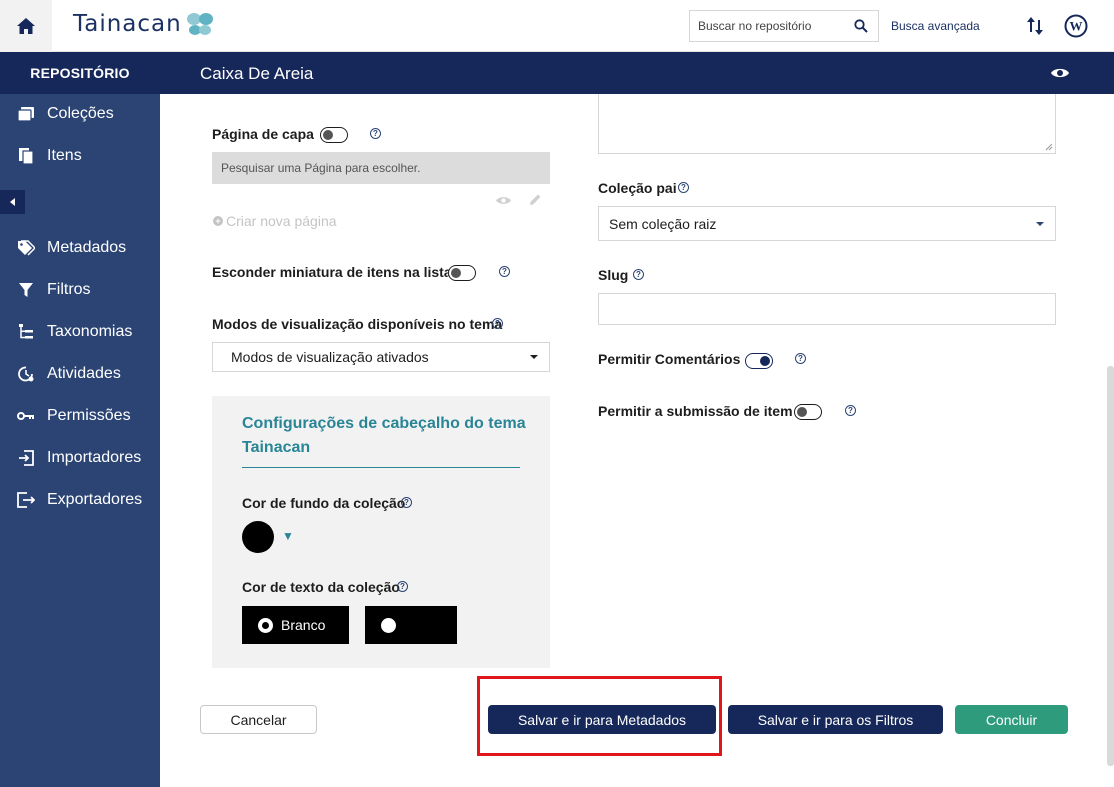 Image resolution: width=1114 pixels, height=787 pixels. What do you see at coordinates (330, 357) in the screenshot?
I see `view-modes-value: Modos de visualização ativados` at bounding box center [330, 357].